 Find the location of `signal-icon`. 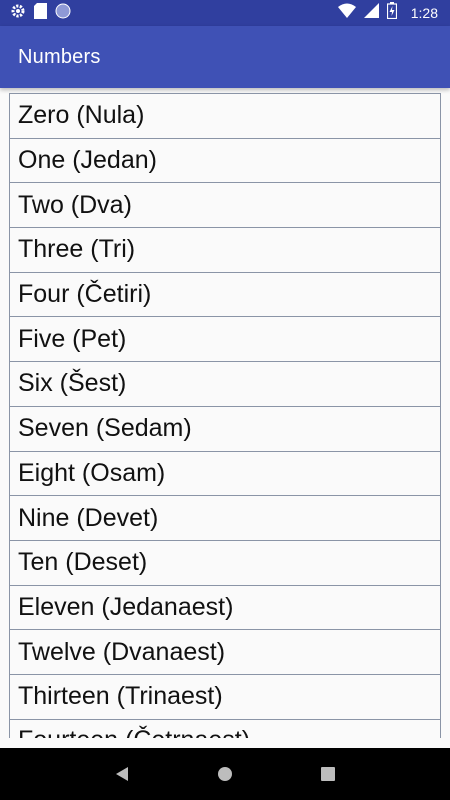

signal-icon is located at coordinates (371, 13).